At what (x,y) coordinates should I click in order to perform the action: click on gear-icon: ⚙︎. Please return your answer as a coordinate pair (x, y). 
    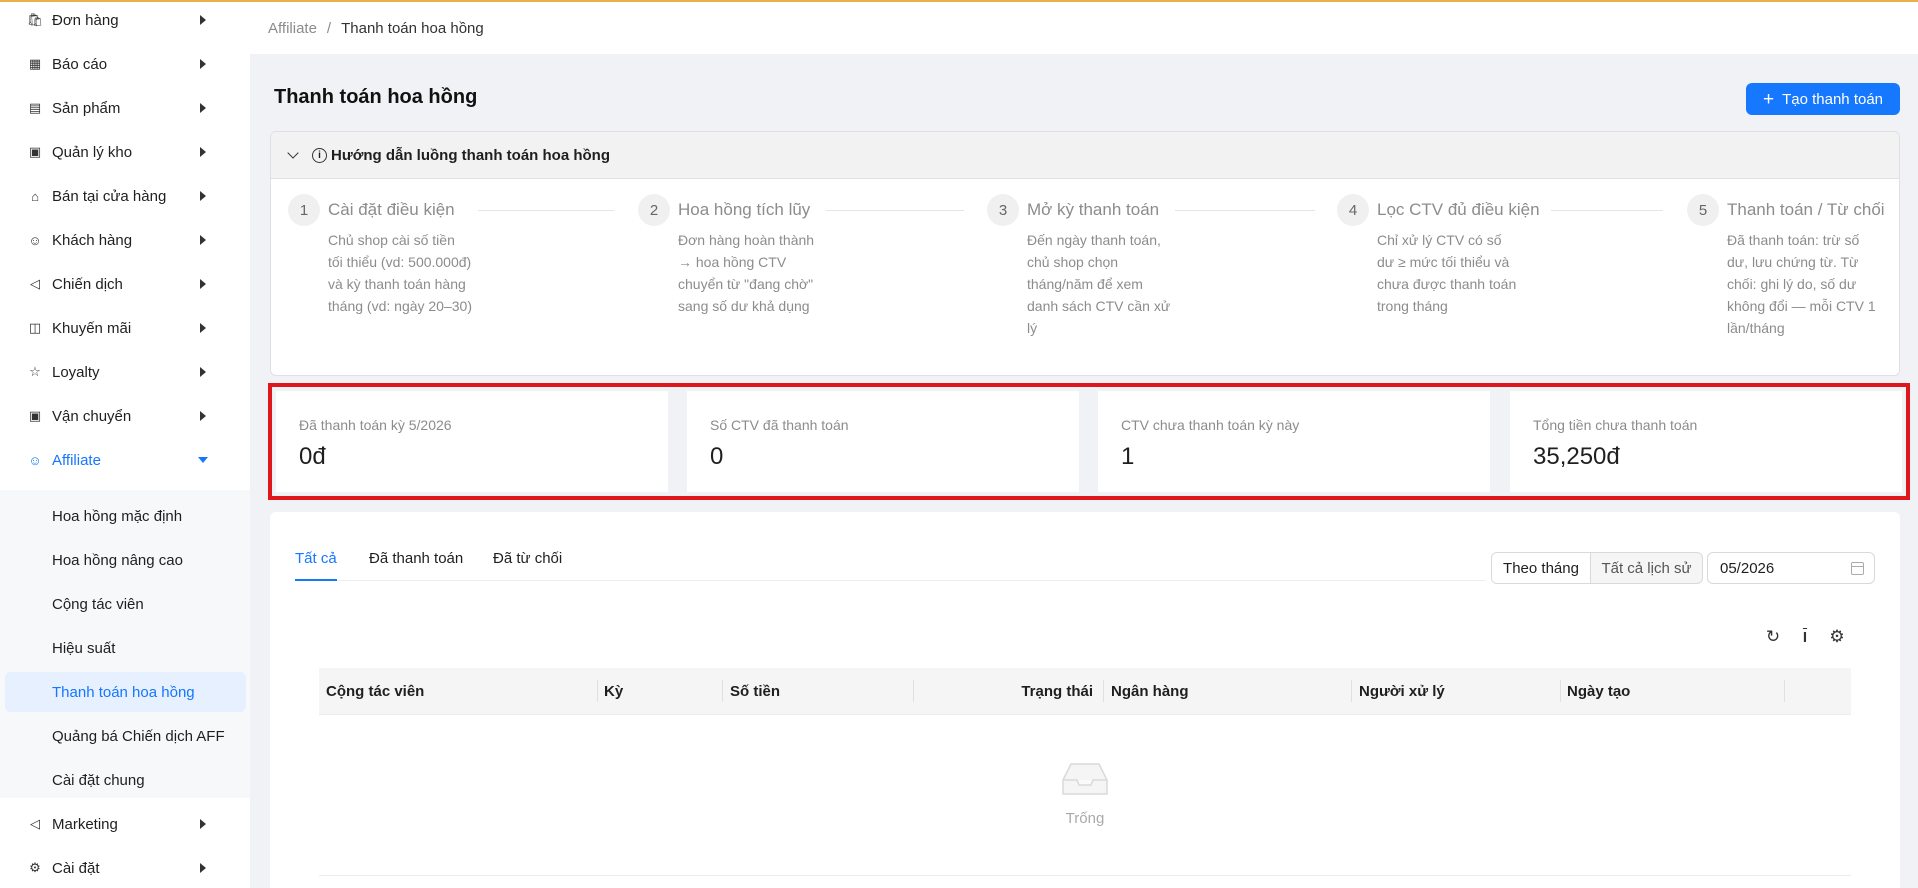
    Looking at the image, I should click on (1837, 636).